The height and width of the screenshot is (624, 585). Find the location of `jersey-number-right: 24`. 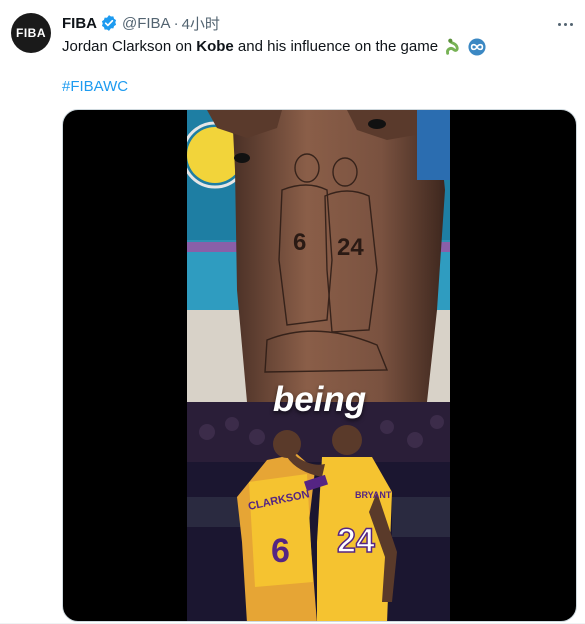

jersey-number-right: 24 is located at coordinates (356, 541).